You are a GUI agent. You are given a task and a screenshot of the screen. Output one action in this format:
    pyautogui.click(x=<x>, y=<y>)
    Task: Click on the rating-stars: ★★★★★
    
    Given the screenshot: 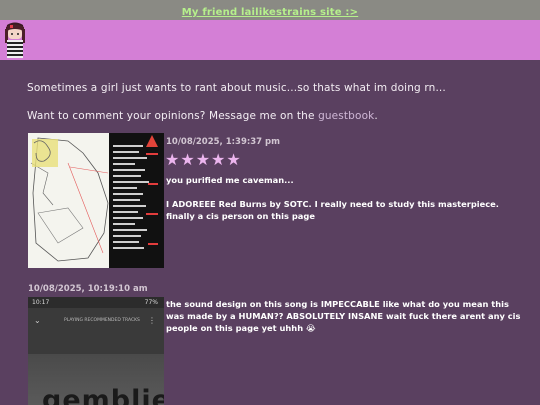 What is the action you would take?
    pyautogui.click(x=203, y=159)
    